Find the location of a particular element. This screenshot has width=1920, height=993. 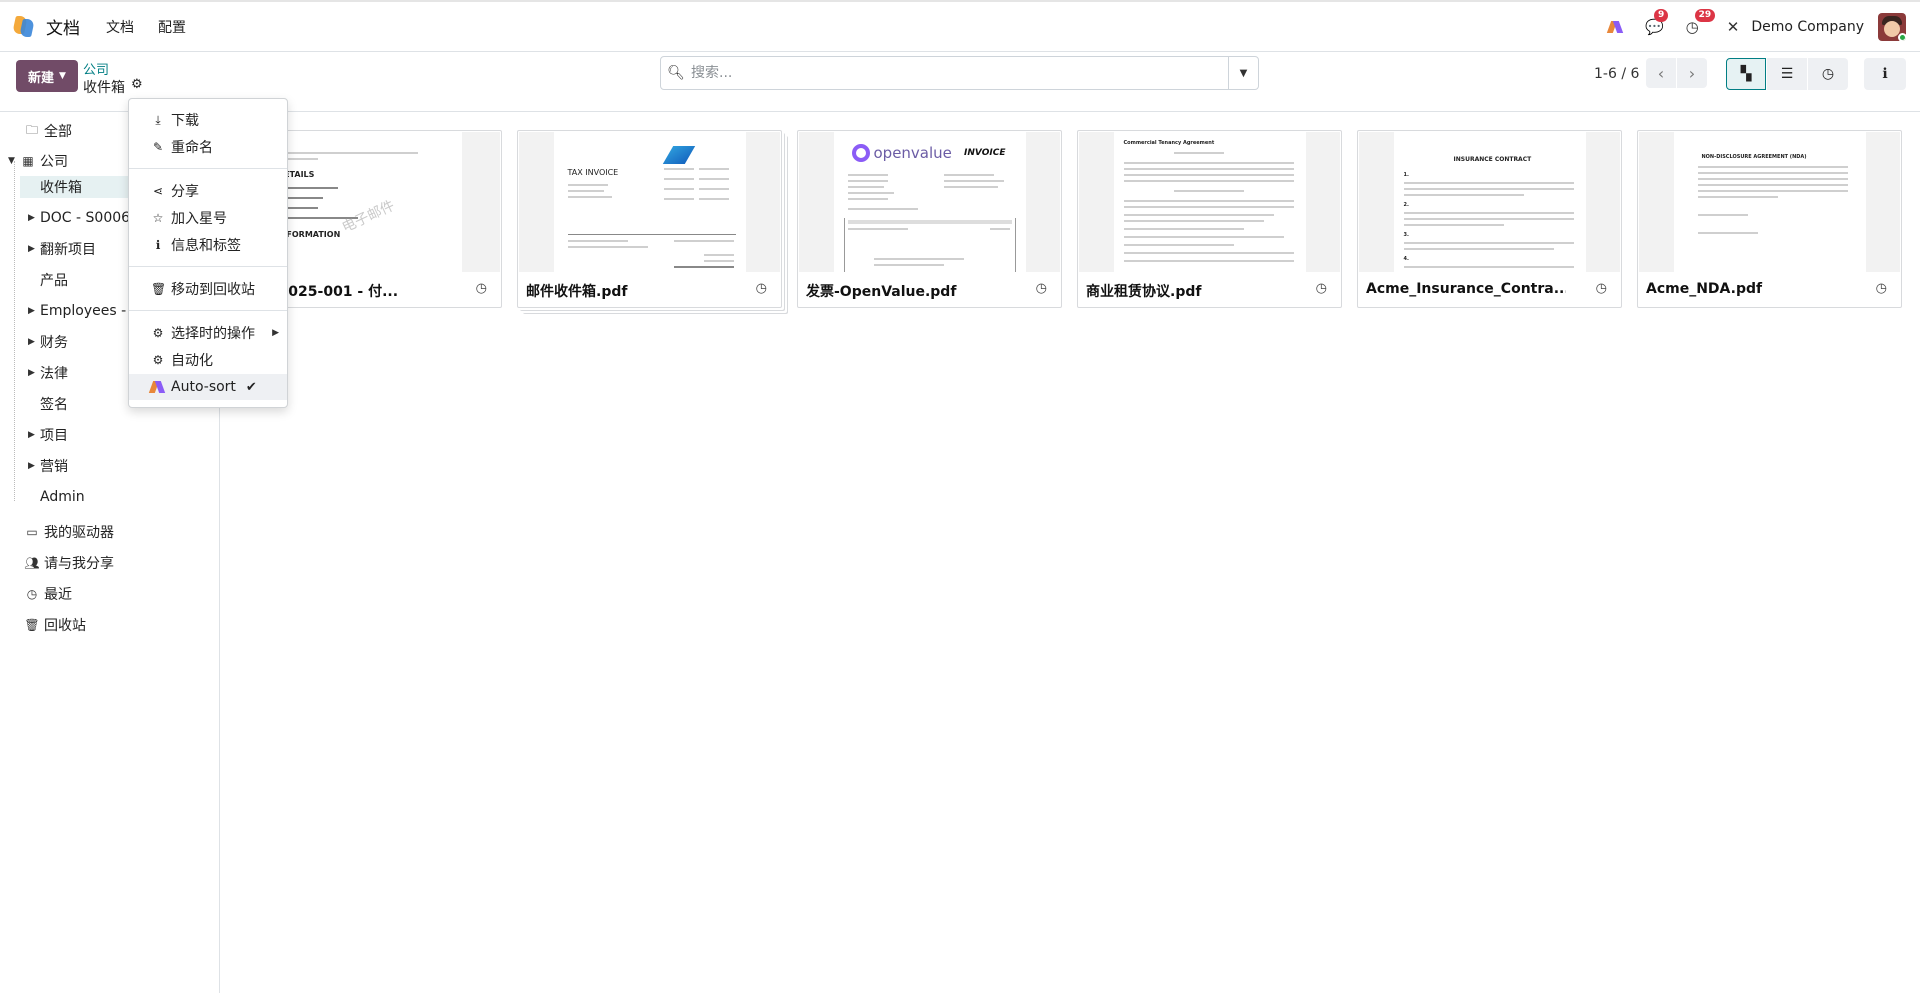

star-icon: ☆ is located at coordinates (158, 218).